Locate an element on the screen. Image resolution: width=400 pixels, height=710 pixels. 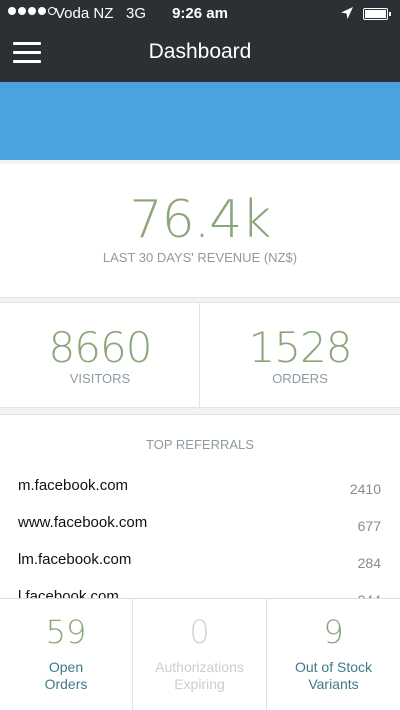
orders-label: ORDERS is located at coordinates (300, 378).